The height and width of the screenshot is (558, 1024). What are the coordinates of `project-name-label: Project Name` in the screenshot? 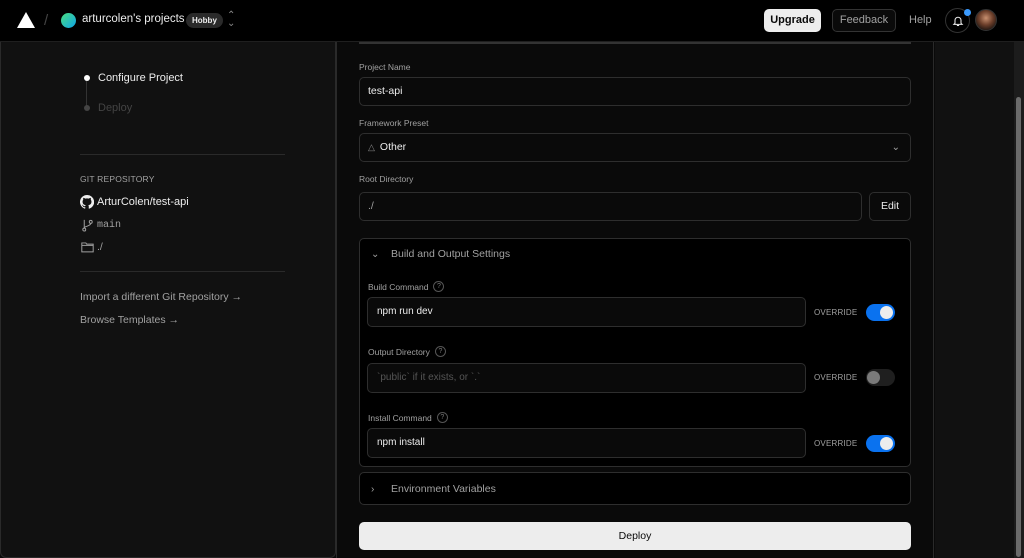 It's located at (385, 67).